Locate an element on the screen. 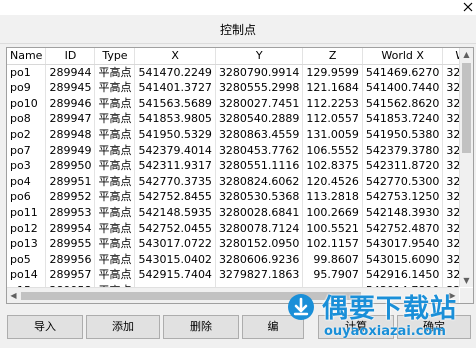 The image size is (476, 348). ok-button: 确定 is located at coordinates (434, 327).